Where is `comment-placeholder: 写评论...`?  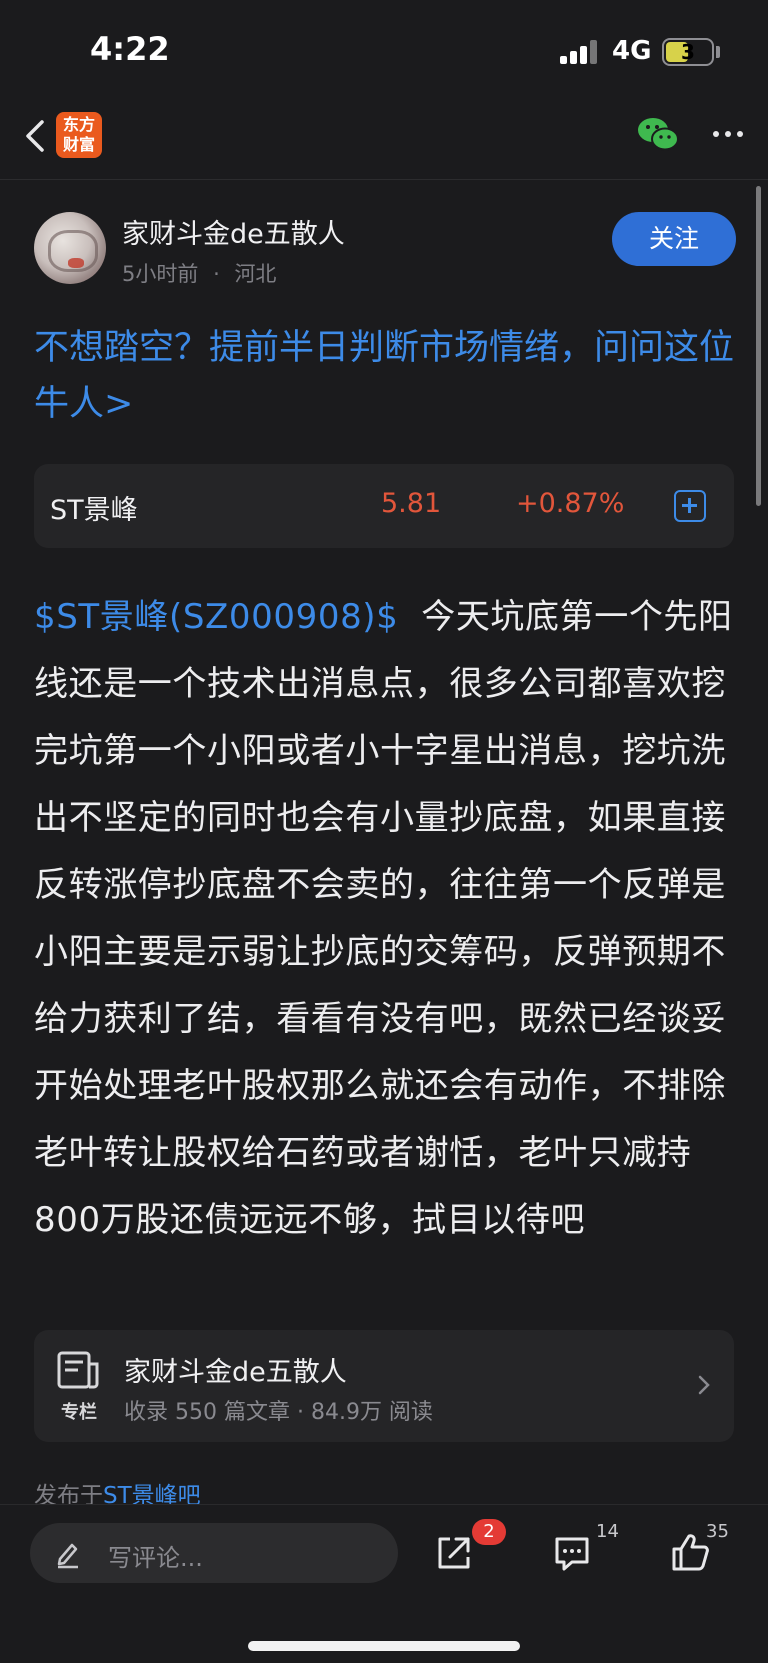 comment-placeholder: 写评论... is located at coordinates (155, 1558).